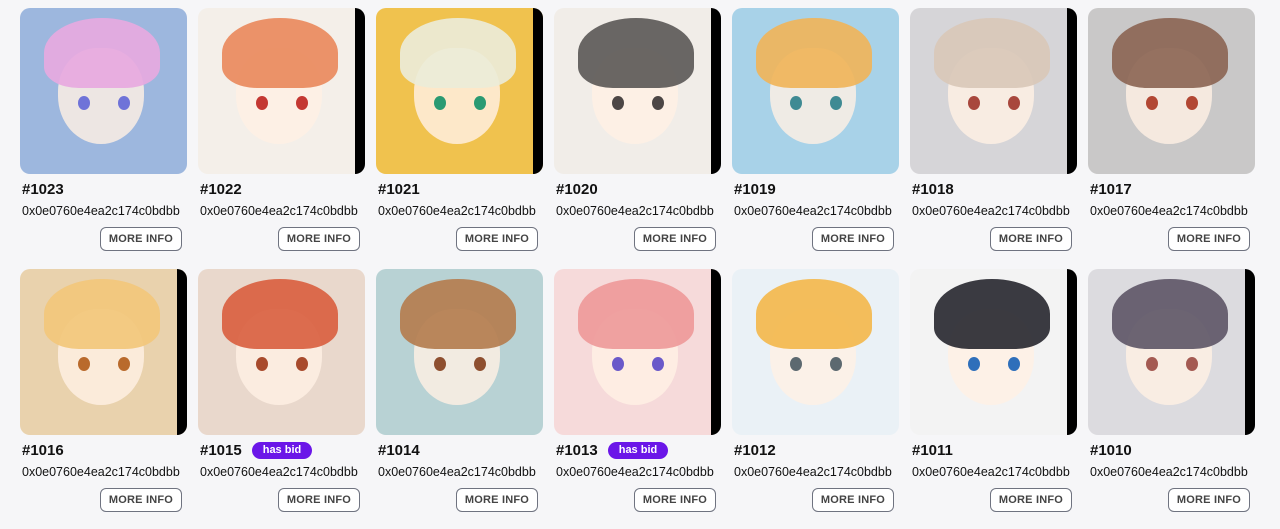  I want to click on nft-id: #1016, so click(43, 450).